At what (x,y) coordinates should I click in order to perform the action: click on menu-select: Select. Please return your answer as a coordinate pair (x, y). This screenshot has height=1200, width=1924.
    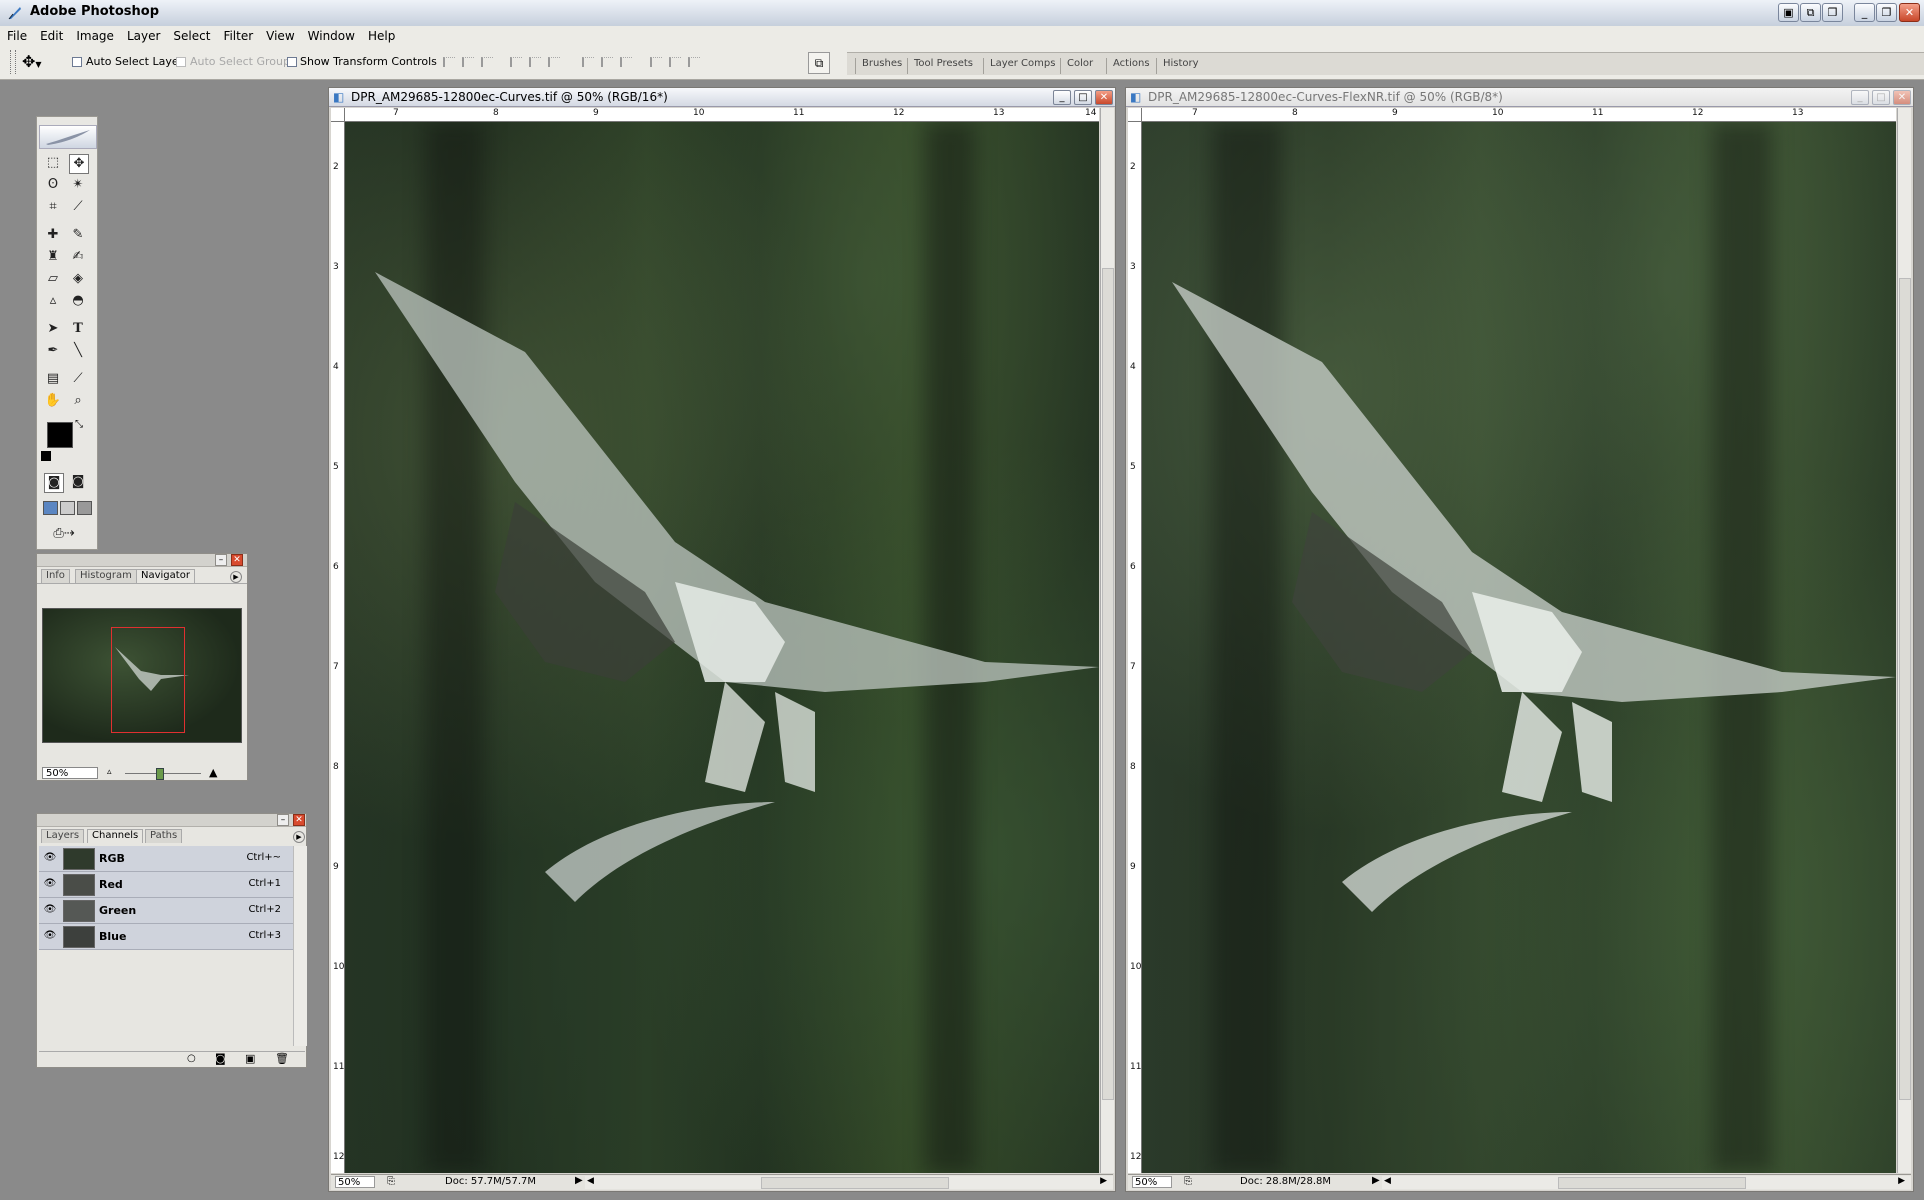
    Looking at the image, I should click on (191, 34).